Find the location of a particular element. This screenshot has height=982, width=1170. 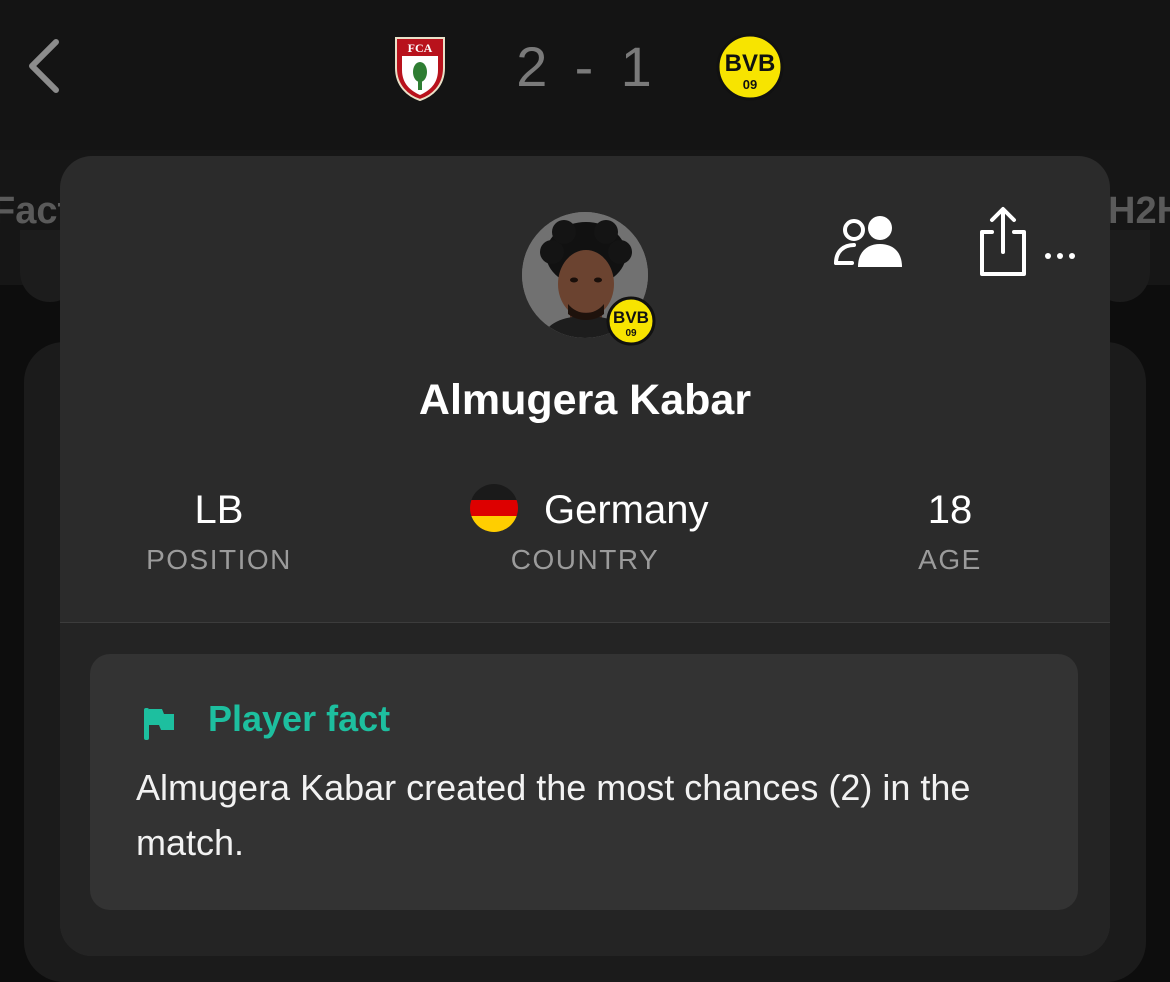

home-score: 2 is located at coordinates (533, 66).